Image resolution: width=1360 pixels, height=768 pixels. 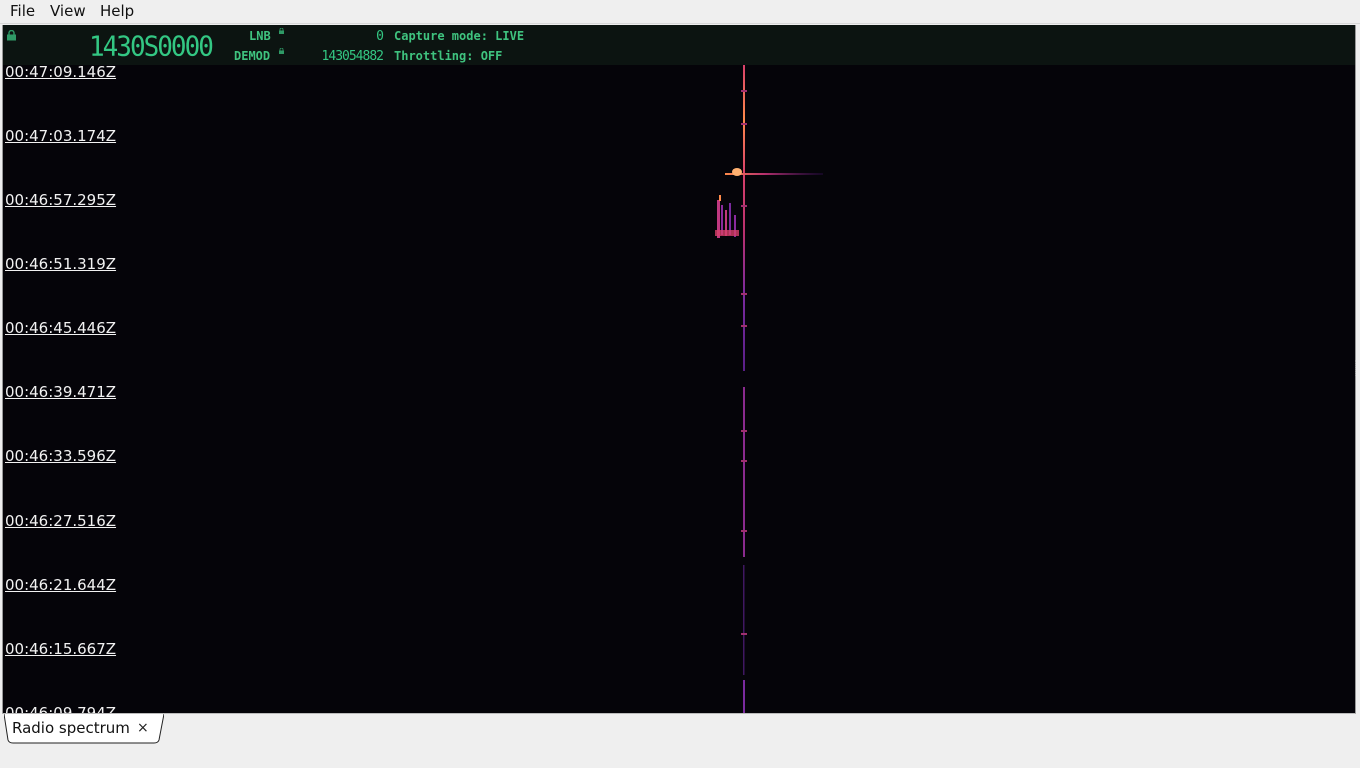 I want to click on timestamp-label: 00:46:45.446Z, so click(x=60, y=328).